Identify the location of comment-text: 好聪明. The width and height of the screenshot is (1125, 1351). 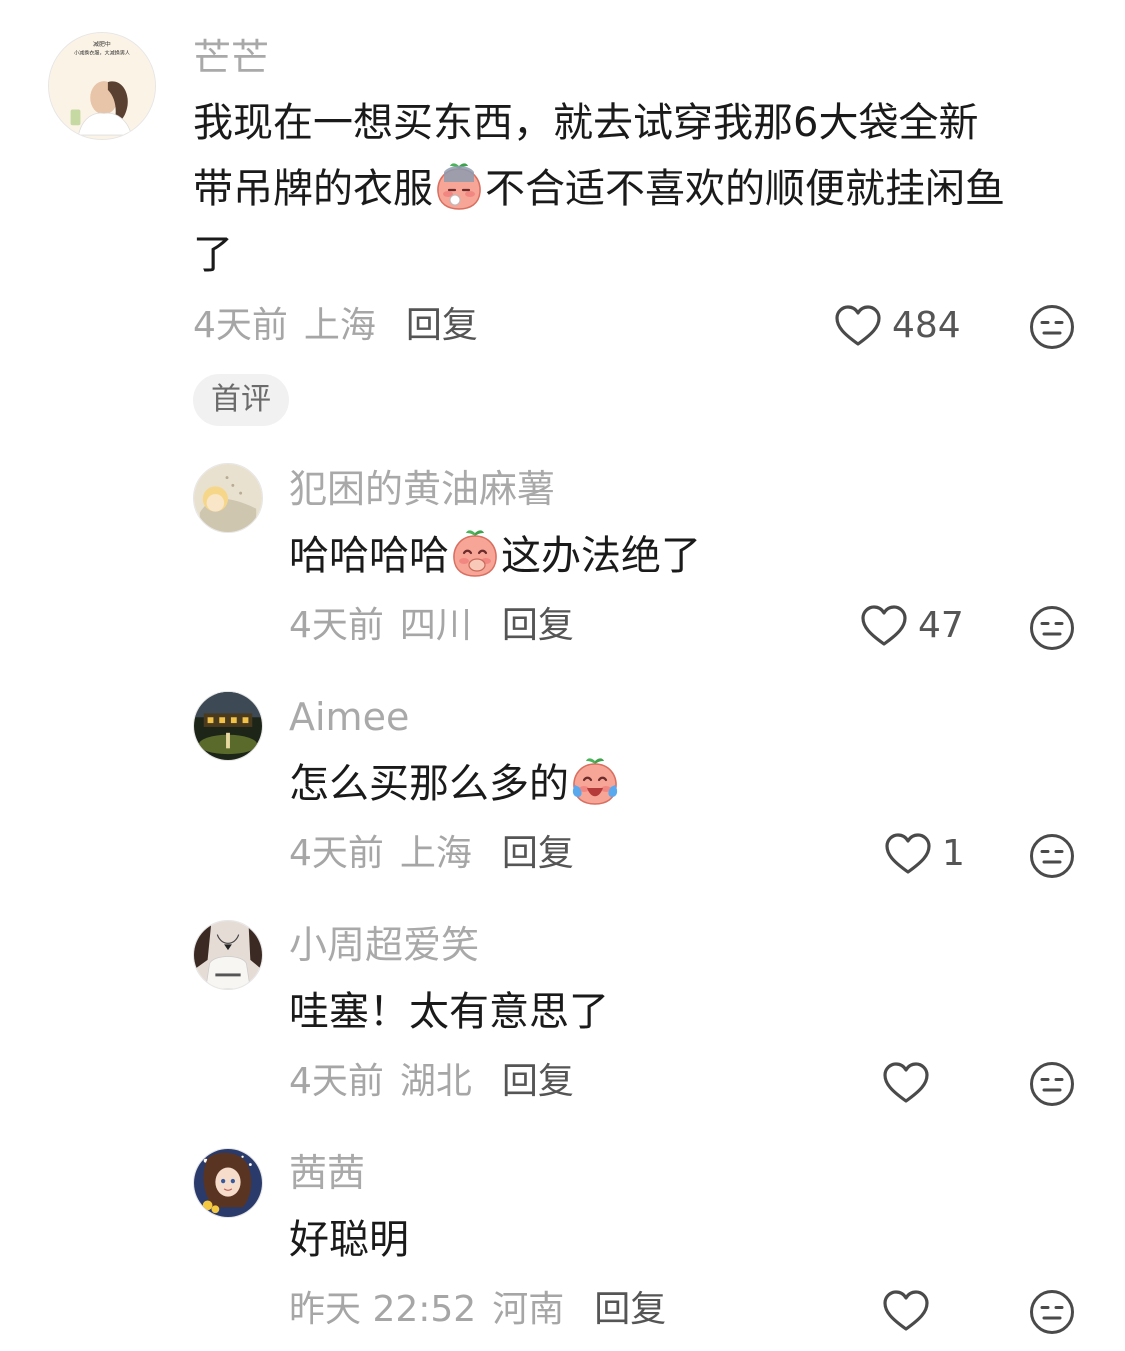
(349, 1240).